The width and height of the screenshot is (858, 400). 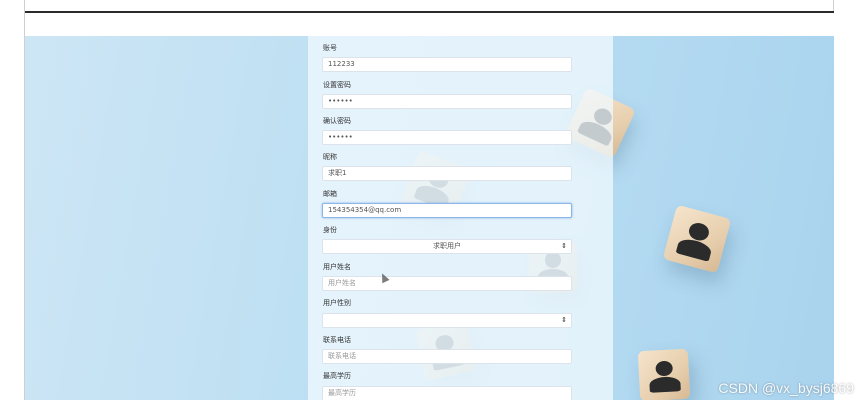 I want to click on user-name-label: 用户姓名, so click(x=337, y=267).